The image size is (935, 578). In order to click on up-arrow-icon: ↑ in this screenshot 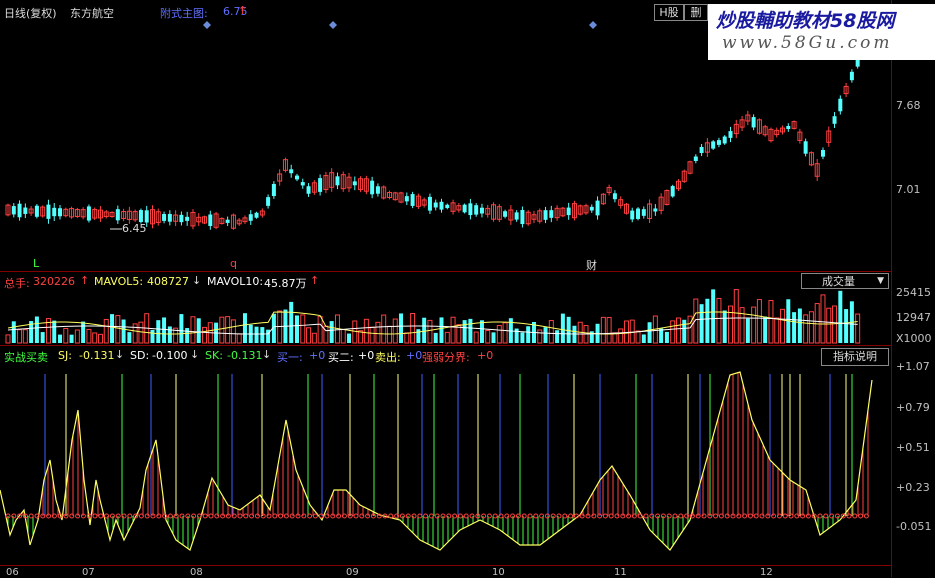, I will do `click(315, 280)`.